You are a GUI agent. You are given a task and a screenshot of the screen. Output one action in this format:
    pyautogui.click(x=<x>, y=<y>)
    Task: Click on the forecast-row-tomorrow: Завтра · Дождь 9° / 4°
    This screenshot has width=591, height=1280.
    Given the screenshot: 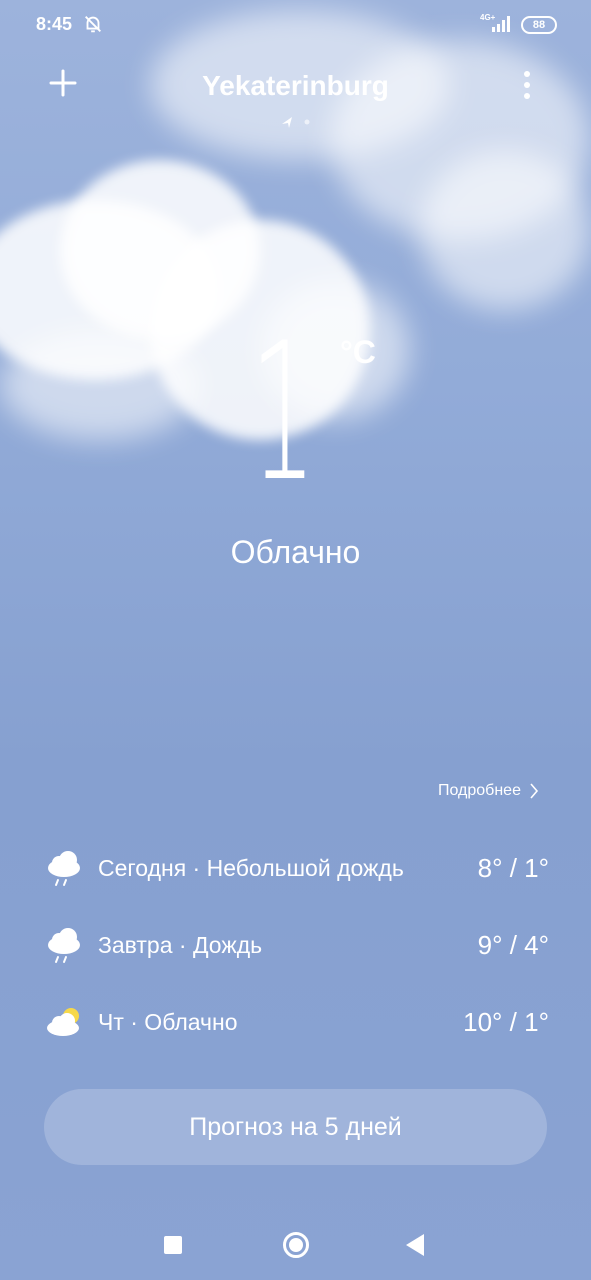 What is the action you would take?
    pyautogui.click(x=296, y=945)
    